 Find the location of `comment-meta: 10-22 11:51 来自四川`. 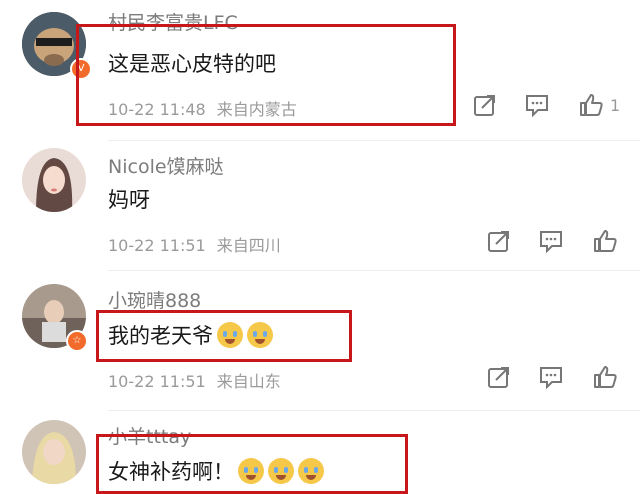

comment-meta: 10-22 11:51 来自四川 is located at coordinates (194, 244).